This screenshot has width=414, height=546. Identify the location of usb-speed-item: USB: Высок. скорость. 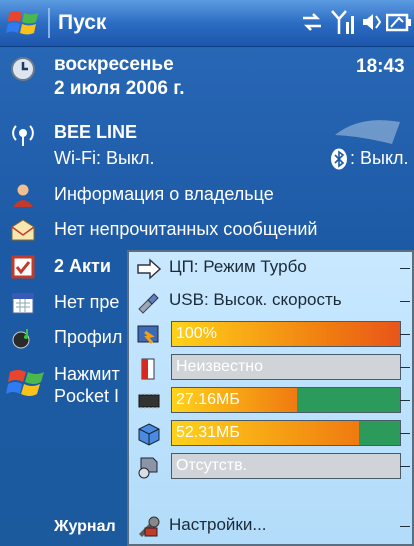
(270, 301).